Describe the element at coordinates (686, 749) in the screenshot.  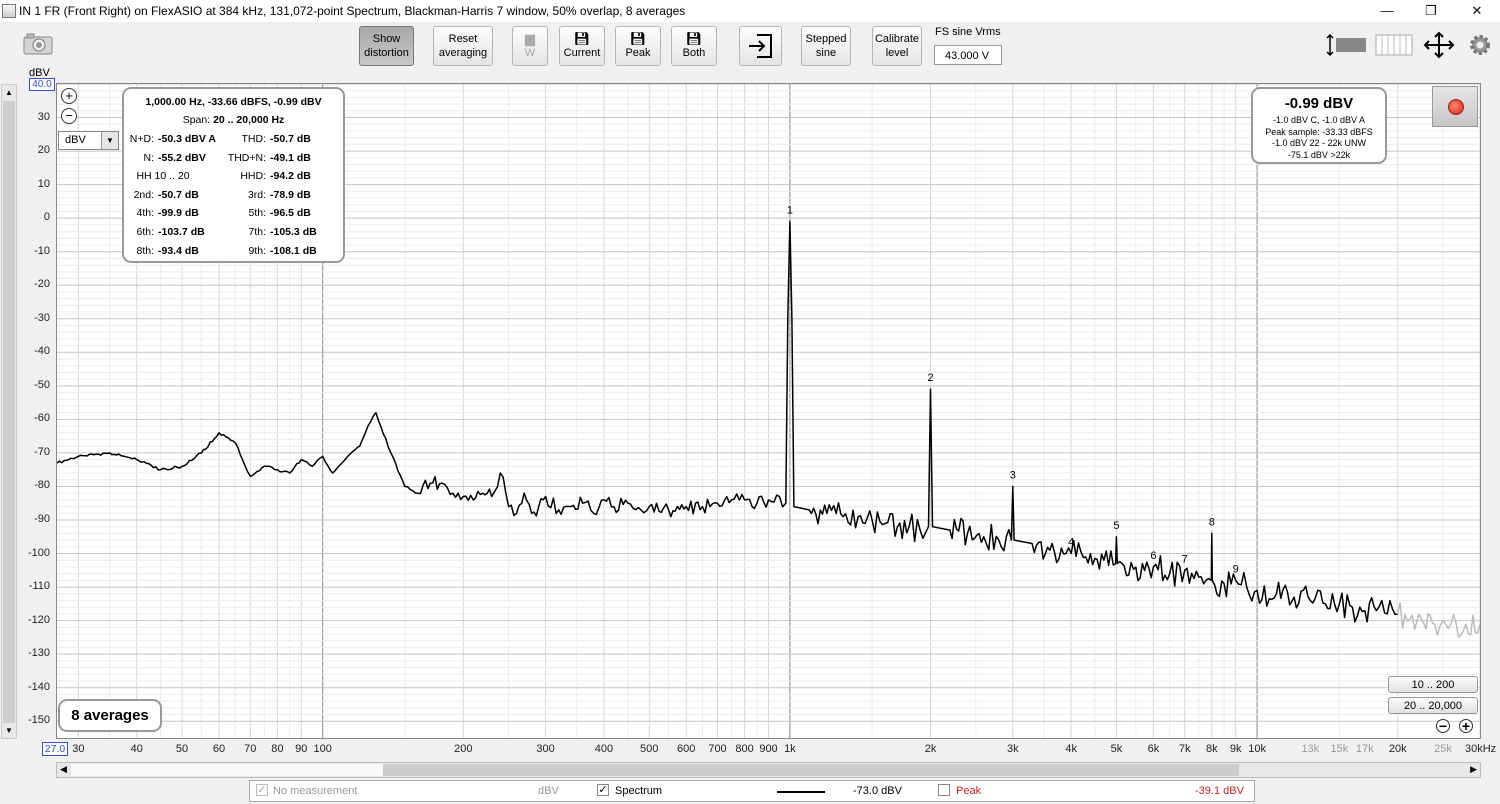
I see `x-tick-label: 600` at that location.